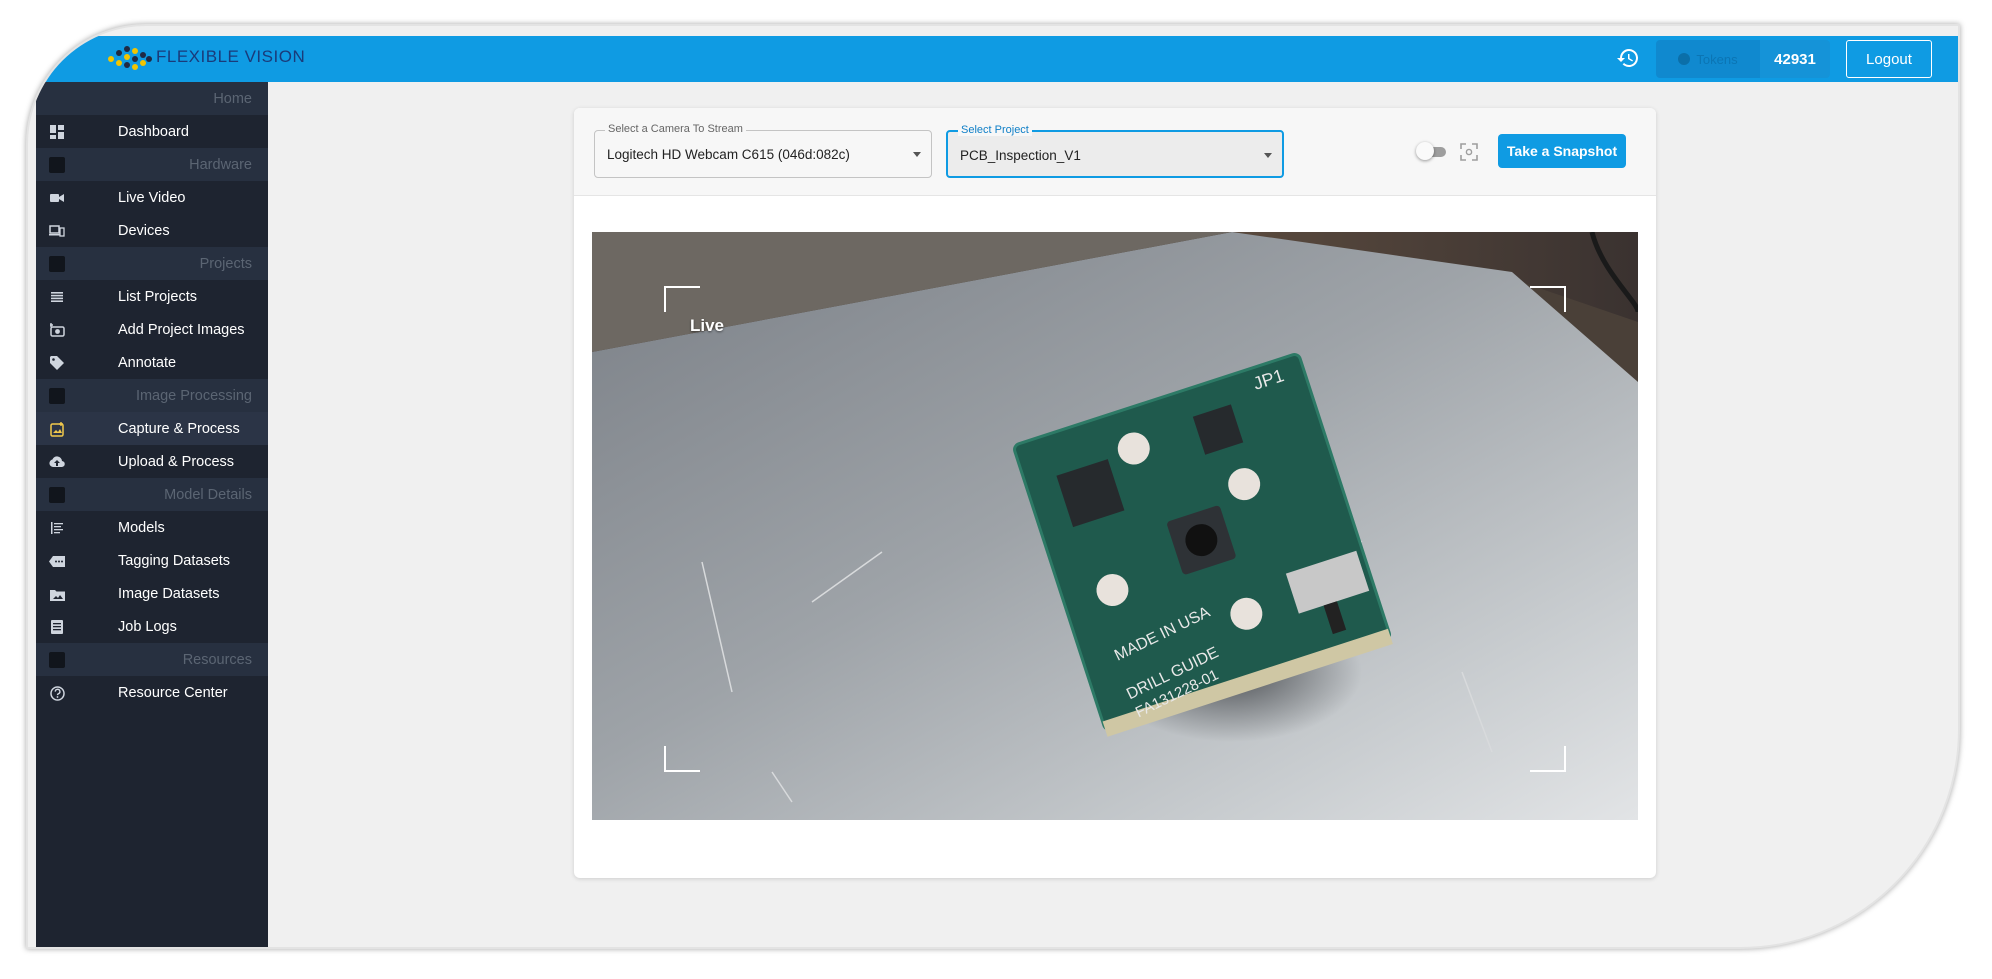  I want to click on sidebar-section-home: Home, so click(152, 98).